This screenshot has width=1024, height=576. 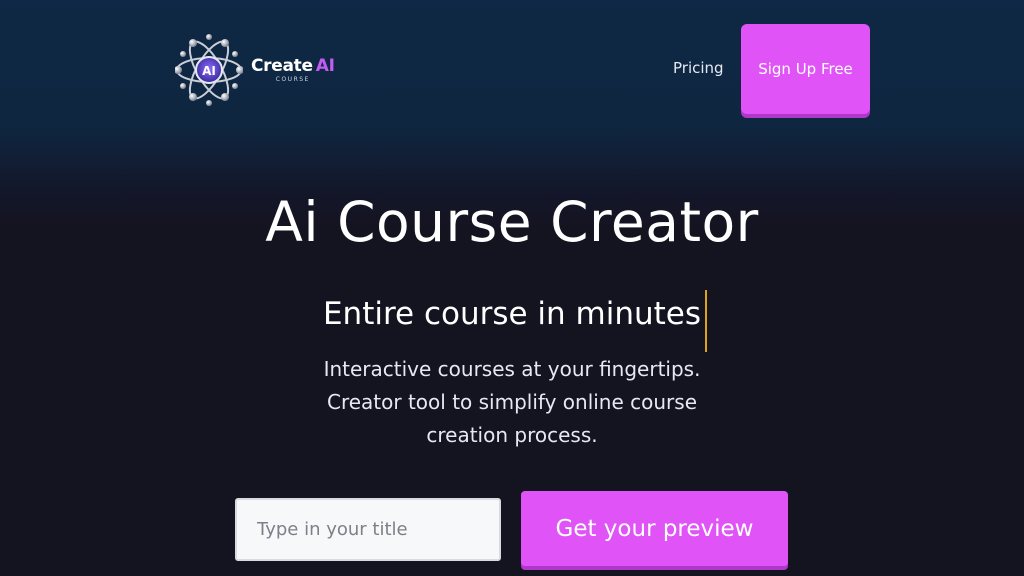 I want to click on description-line: Creator tool to simplify online course, so click(x=512, y=402).